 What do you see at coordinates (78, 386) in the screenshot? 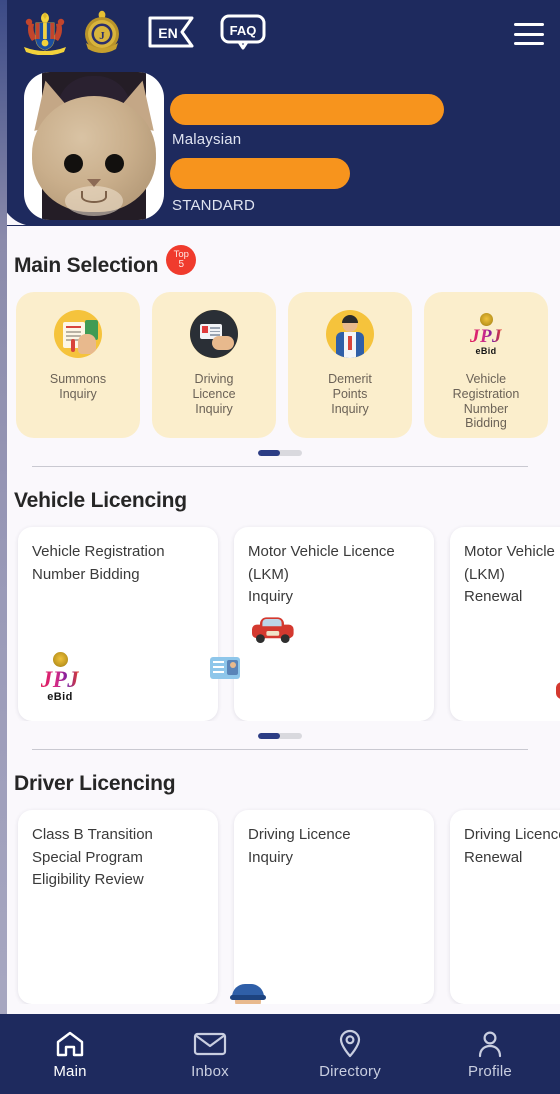
I see `main-selection-item-label: Summons Inquiry` at bounding box center [78, 386].